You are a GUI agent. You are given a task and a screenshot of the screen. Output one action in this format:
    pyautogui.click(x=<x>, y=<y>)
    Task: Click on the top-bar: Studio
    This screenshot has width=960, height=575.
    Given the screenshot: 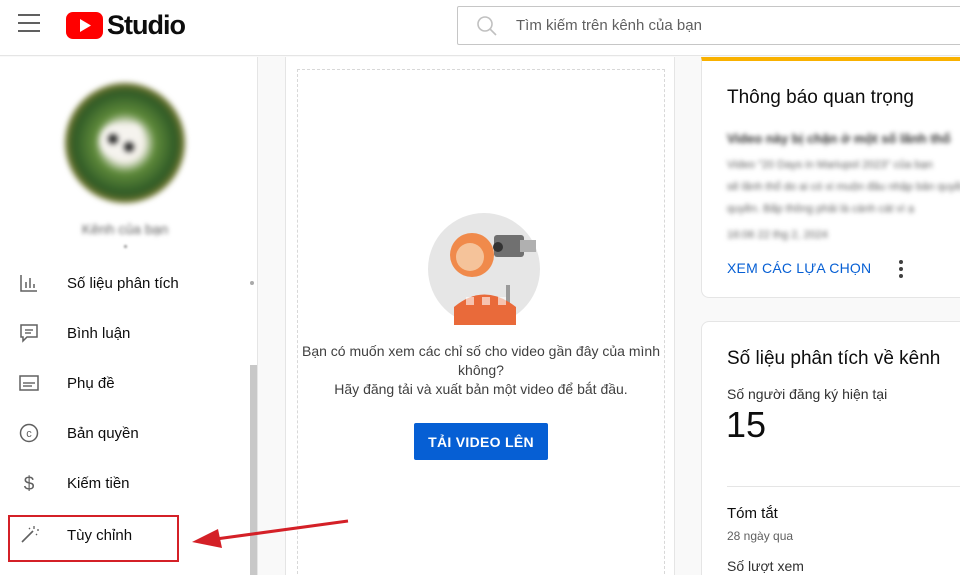 What is the action you would take?
    pyautogui.click(x=480, y=28)
    